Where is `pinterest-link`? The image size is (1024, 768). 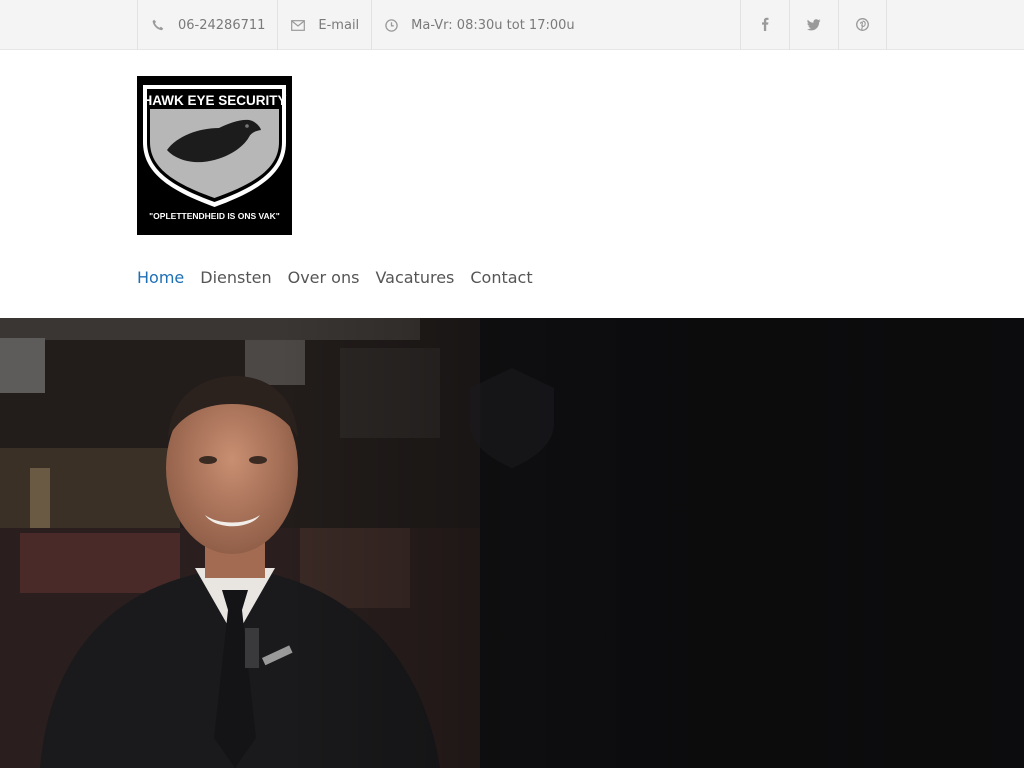 pinterest-link is located at coordinates (862, 25).